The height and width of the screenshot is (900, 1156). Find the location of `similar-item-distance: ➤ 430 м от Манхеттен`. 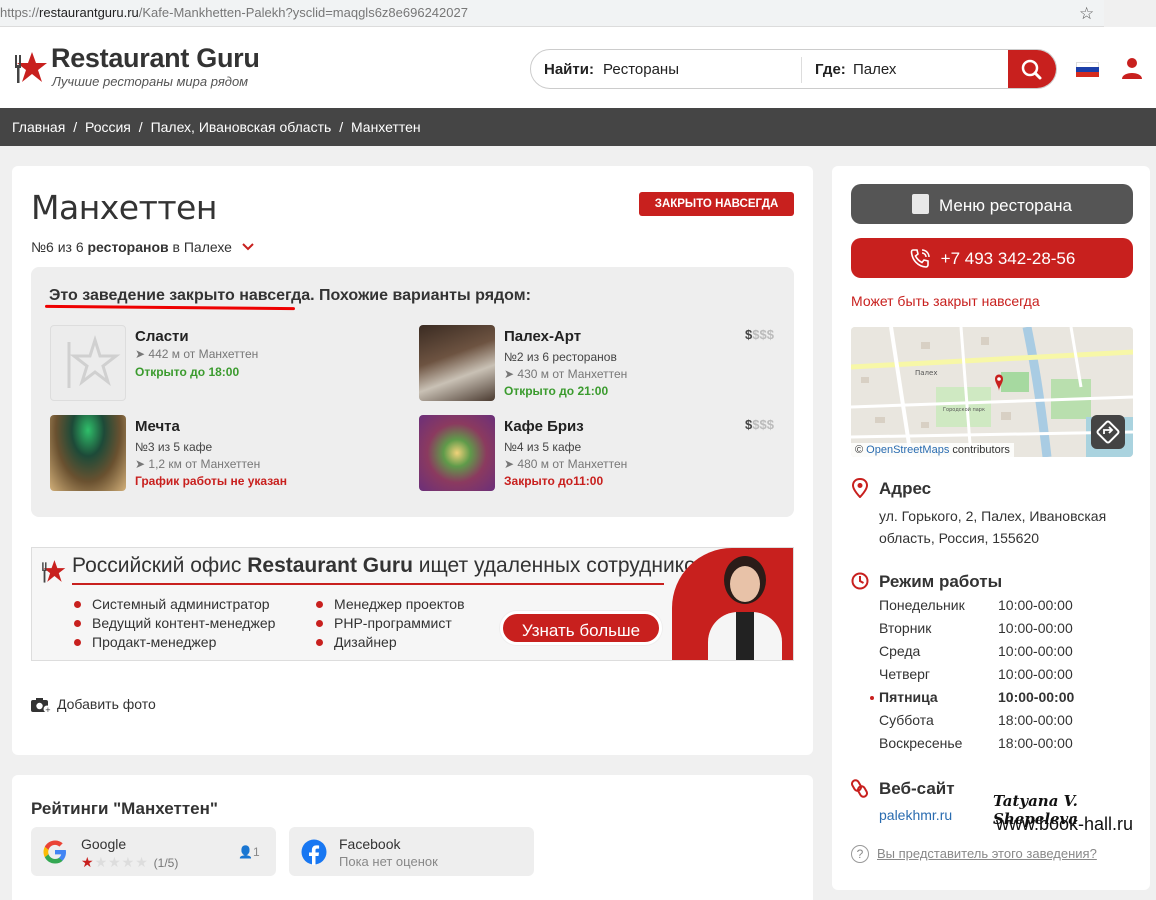

similar-item-distance: ➤ 430 м от Манхеттен is located at coordinates (566, 374).